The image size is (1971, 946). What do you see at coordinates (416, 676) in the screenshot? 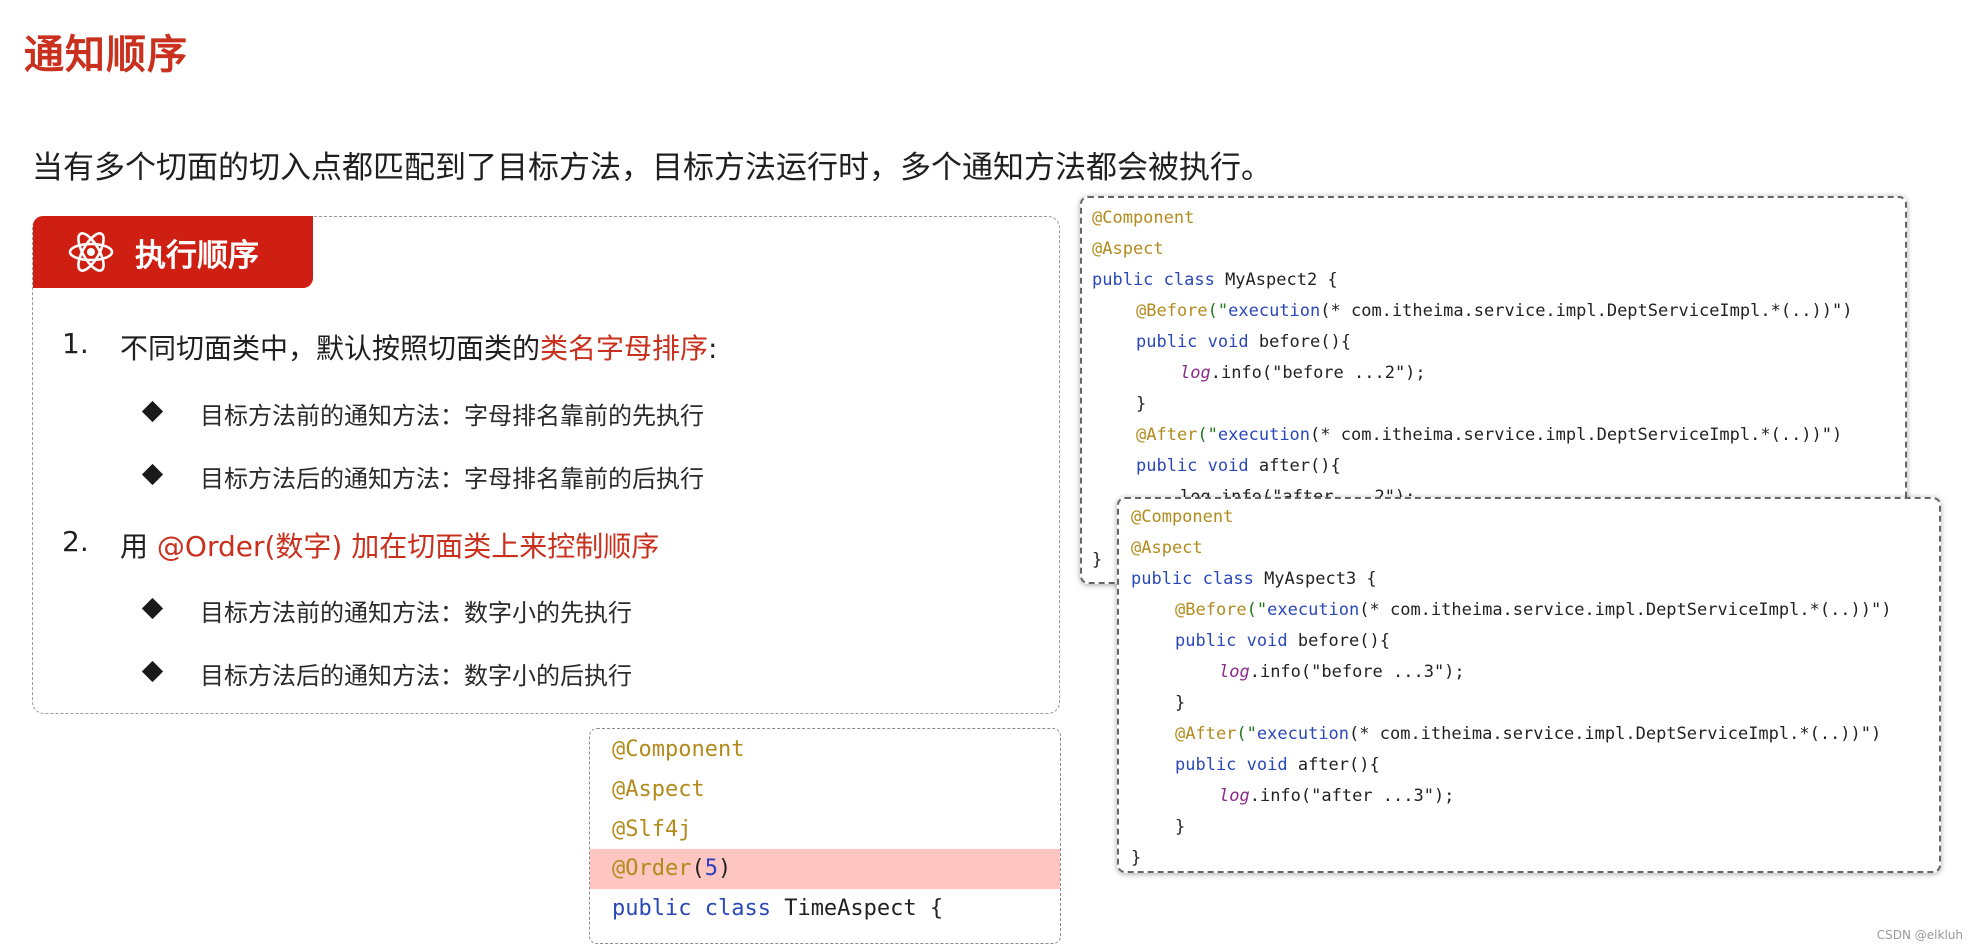
I see `item-2-sub-2: 目标方法后的通知方法：数字小的后执行` at bounding box center [416, 676].